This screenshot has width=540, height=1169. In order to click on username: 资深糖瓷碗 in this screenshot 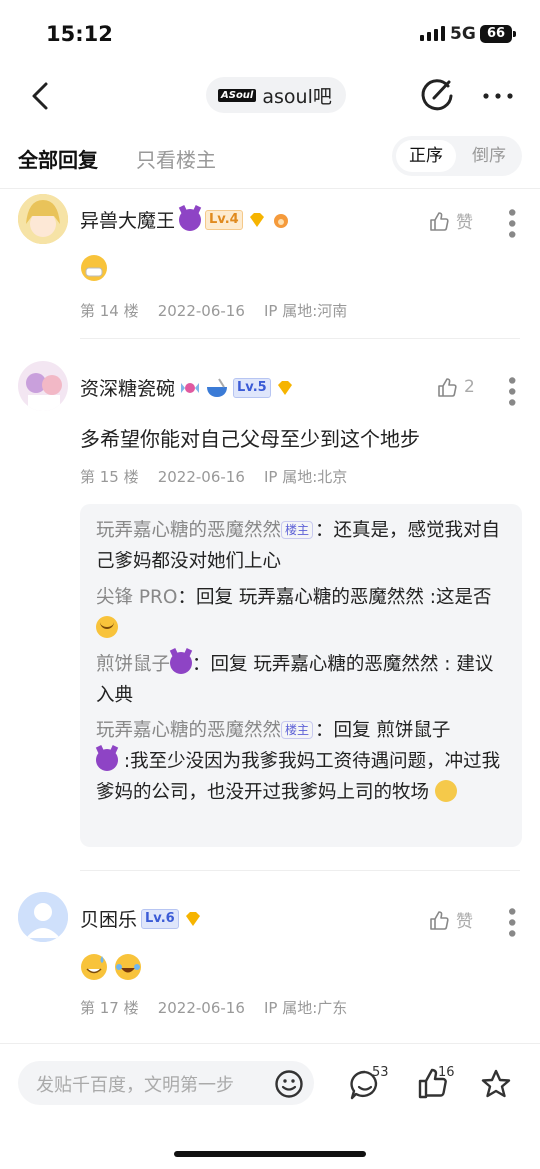, I will do `click(127, 387)`.